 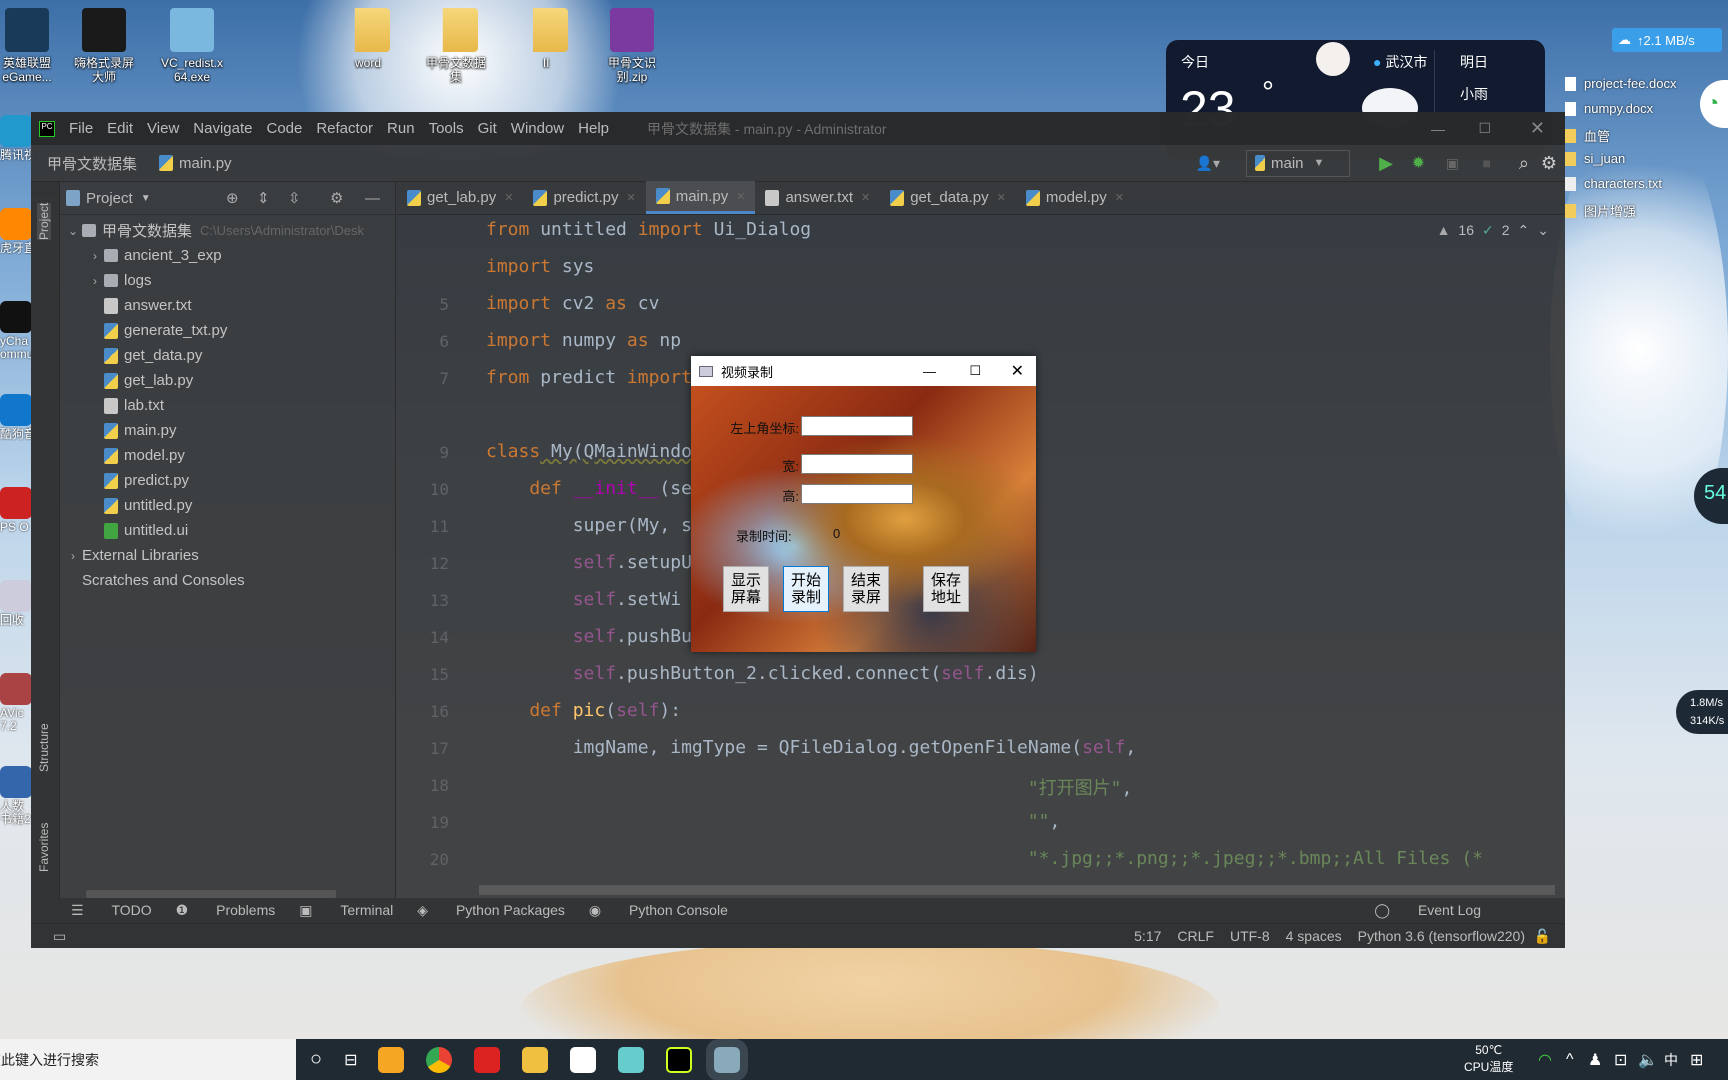 What do you see at coordinates (1250, 936) in the screenshot?
I see `status-item: UTF-8` at bounding box center [1250, 936].